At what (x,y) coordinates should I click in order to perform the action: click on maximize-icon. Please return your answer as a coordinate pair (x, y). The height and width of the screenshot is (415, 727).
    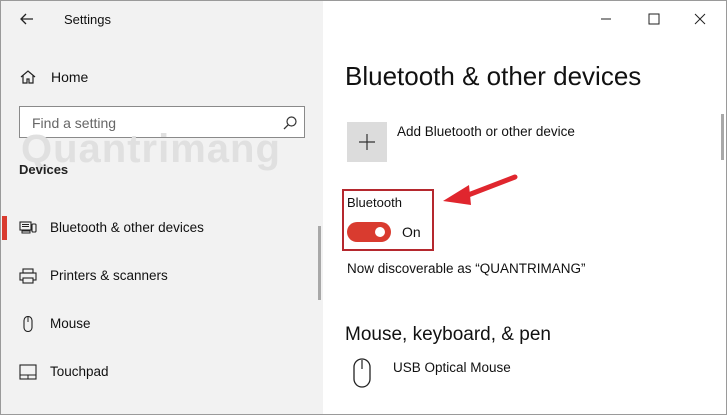
    Looking at the image, I should click on (654, 19).